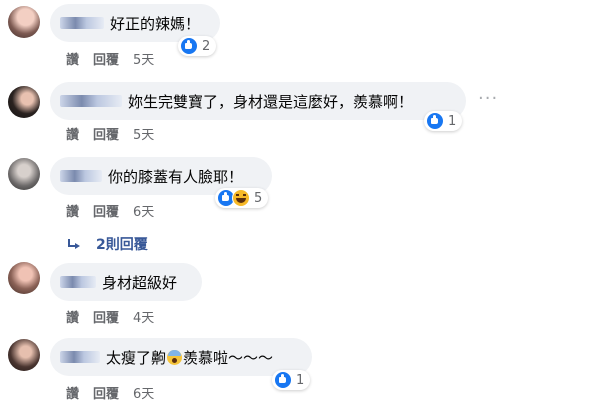 This screenshot has height=406, width=603. Describe the element at coordinates (74, 244) in the screenshot. I see `reply-arrow-icon` at that location.